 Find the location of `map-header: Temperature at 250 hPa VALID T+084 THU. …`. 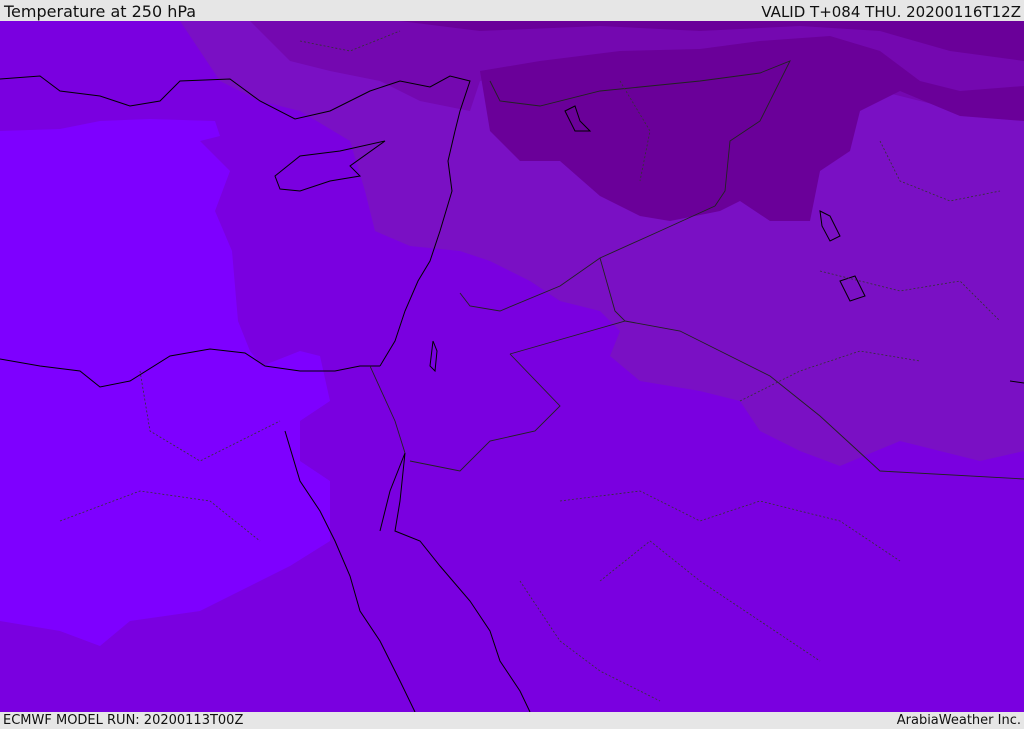

map-header: Temperature at 250 hPa VALID T+084 THU. … is located at coordinates (512, 10).